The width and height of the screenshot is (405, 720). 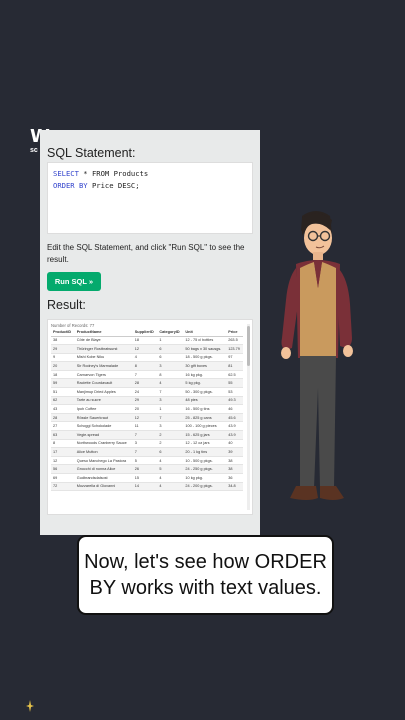 What do you see at coordinates (63, 426) in the screenshot?
I see `table-cell: 27` at bounding box center [63, 426].